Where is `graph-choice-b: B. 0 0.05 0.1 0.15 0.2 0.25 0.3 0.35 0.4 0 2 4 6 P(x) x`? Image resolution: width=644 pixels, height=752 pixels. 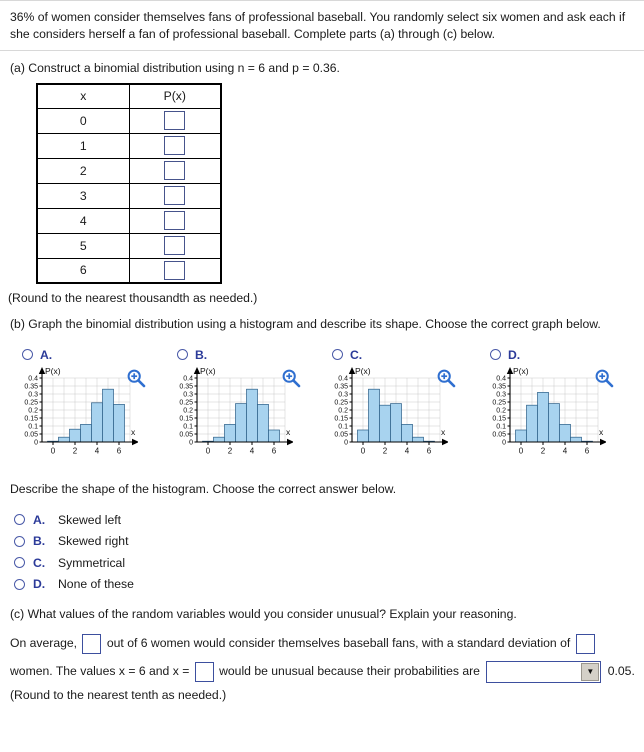
graph-choice-b: B. 0 0.05 0.1 0.15 0.2 0.25 0.3 0.35 0.4 0 2 4 6 P(x) x is located at coordinates (244, 410).